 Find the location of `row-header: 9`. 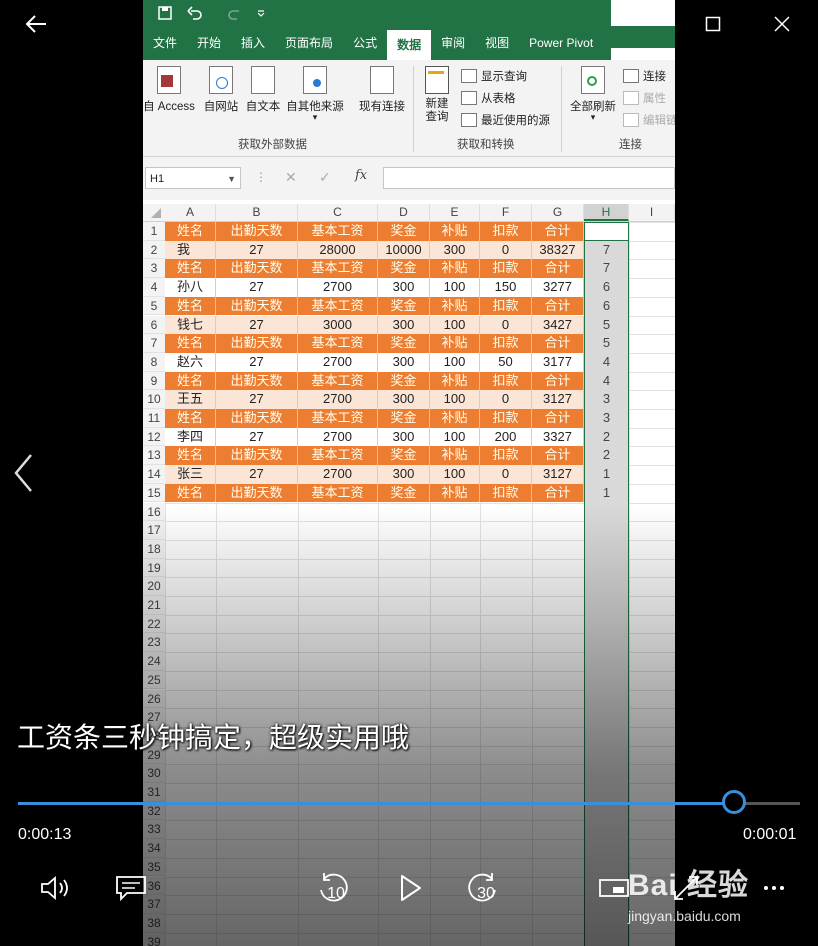

row-header: 9 is located at coordinates (154, 381).